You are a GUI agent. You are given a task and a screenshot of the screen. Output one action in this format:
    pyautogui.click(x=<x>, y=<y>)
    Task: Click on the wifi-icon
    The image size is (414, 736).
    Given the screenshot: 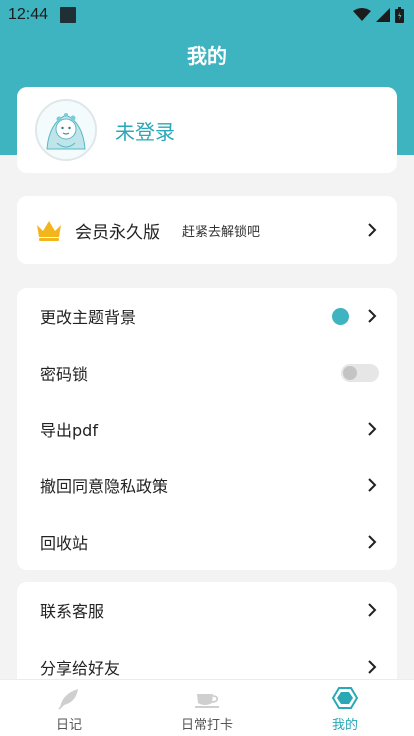 What is the action you would take?
    pyautogui.click(x=362, y=14)
    